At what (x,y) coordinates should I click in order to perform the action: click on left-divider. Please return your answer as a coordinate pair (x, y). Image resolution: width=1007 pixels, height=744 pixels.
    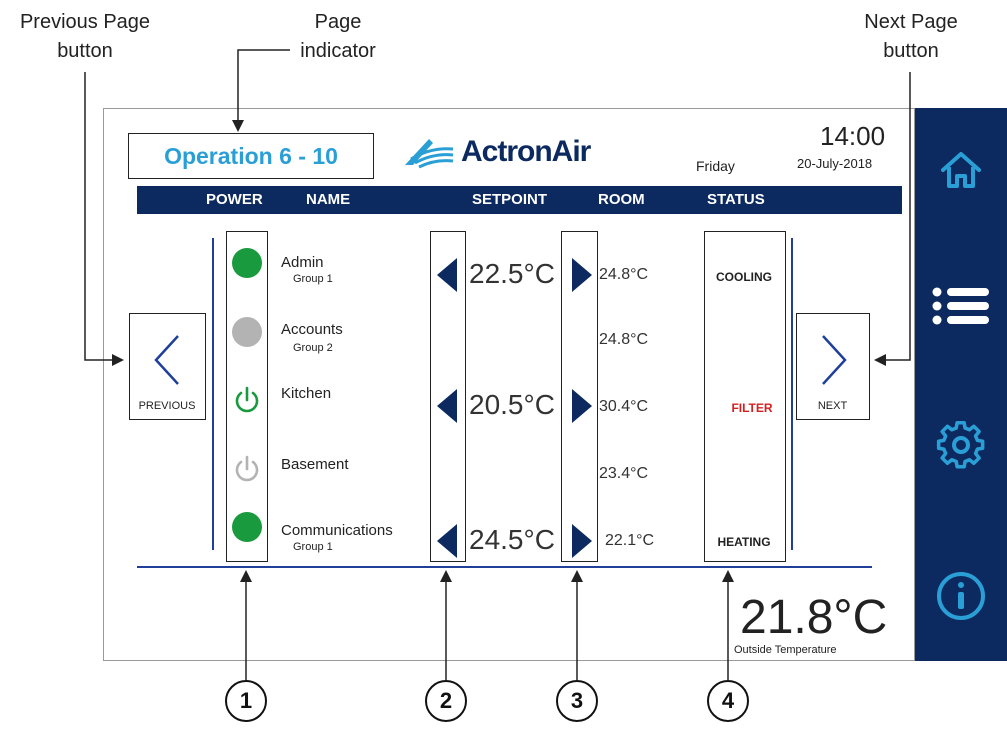
    Looking at the image, I should click on (213, 394).